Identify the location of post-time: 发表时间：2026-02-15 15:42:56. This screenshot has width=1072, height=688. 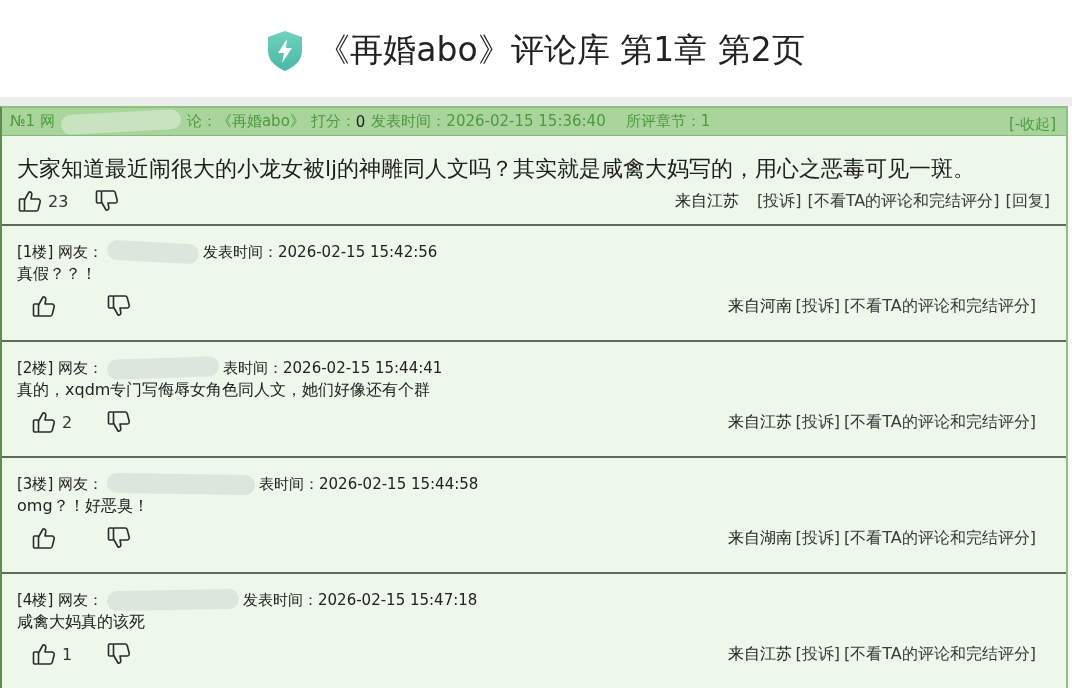
(320, 252).